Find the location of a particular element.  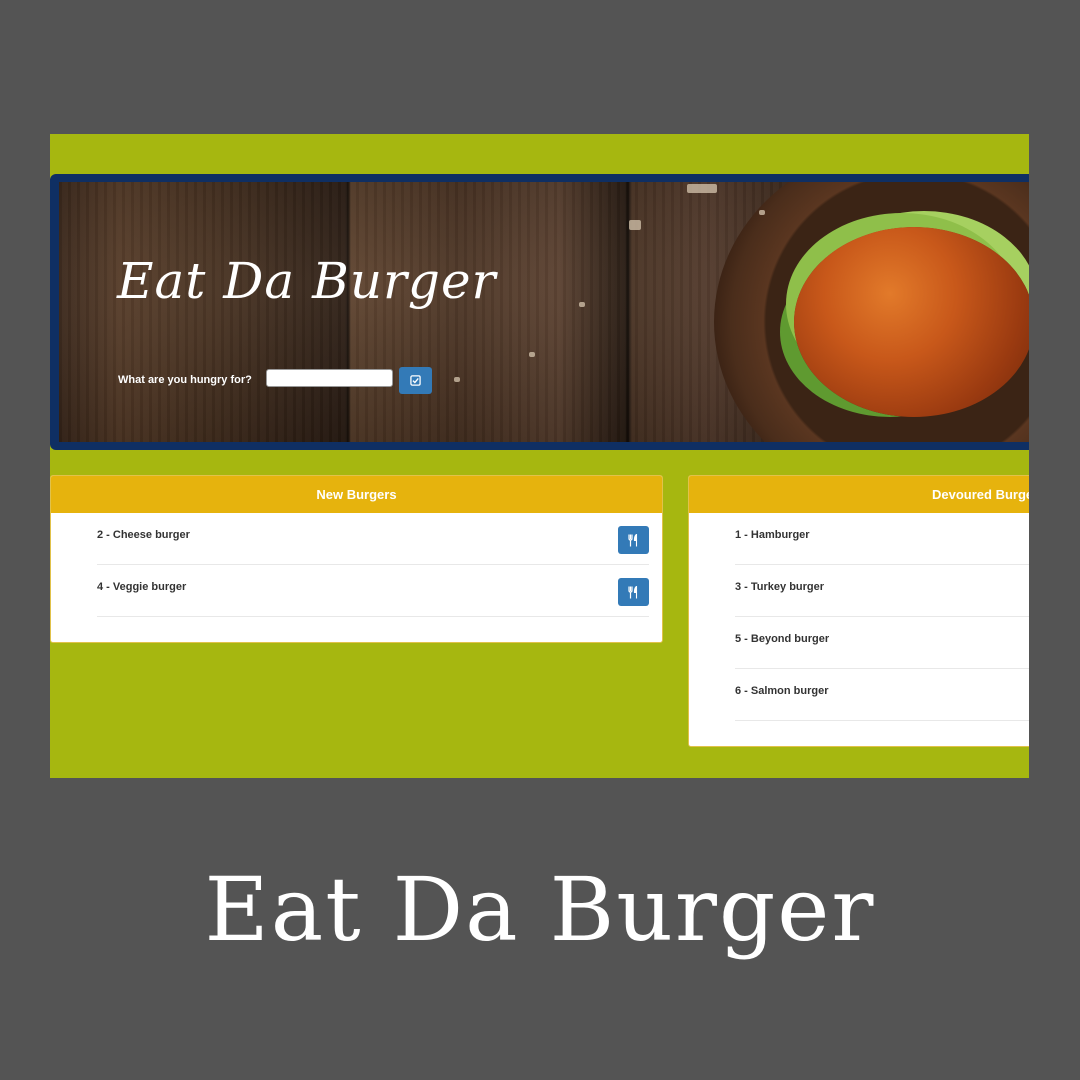

burger-name: 2 - Cheese burger is located at coordinates (143, 535).